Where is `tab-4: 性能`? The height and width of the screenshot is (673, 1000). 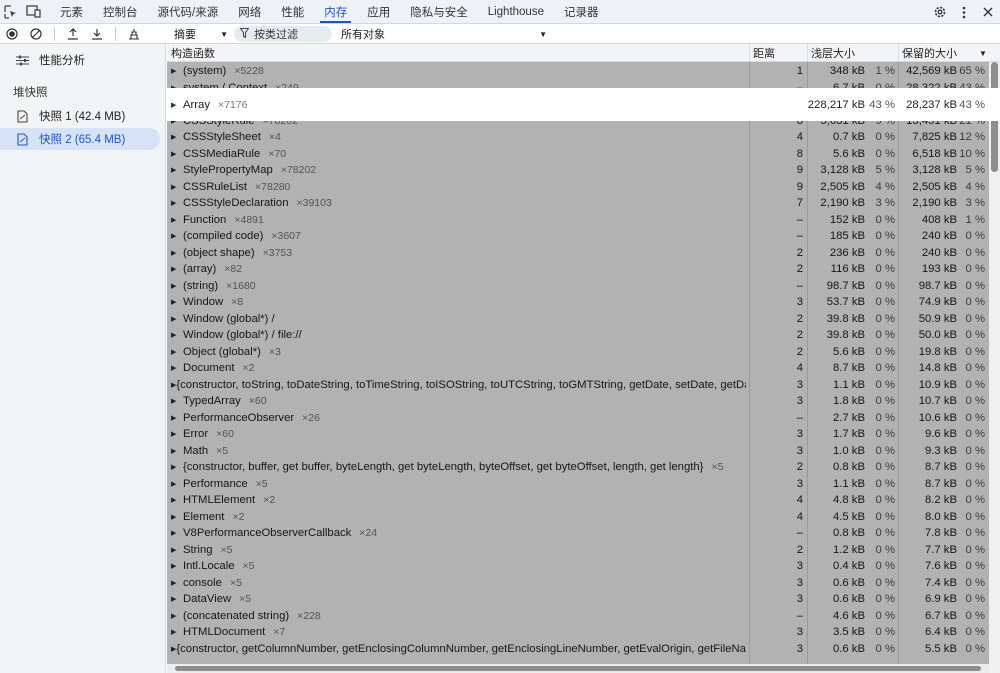
tab-4: 性能 is located at coordinates (292, 11).